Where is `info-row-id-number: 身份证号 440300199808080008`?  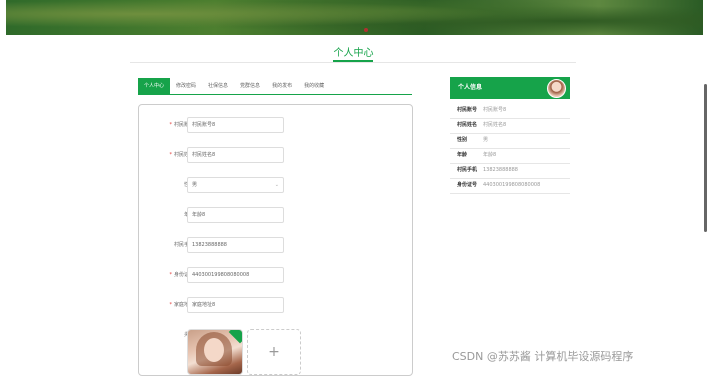
info-row-id-number: 身份证号 440300199808080008 is located at coordinates (510, 186).